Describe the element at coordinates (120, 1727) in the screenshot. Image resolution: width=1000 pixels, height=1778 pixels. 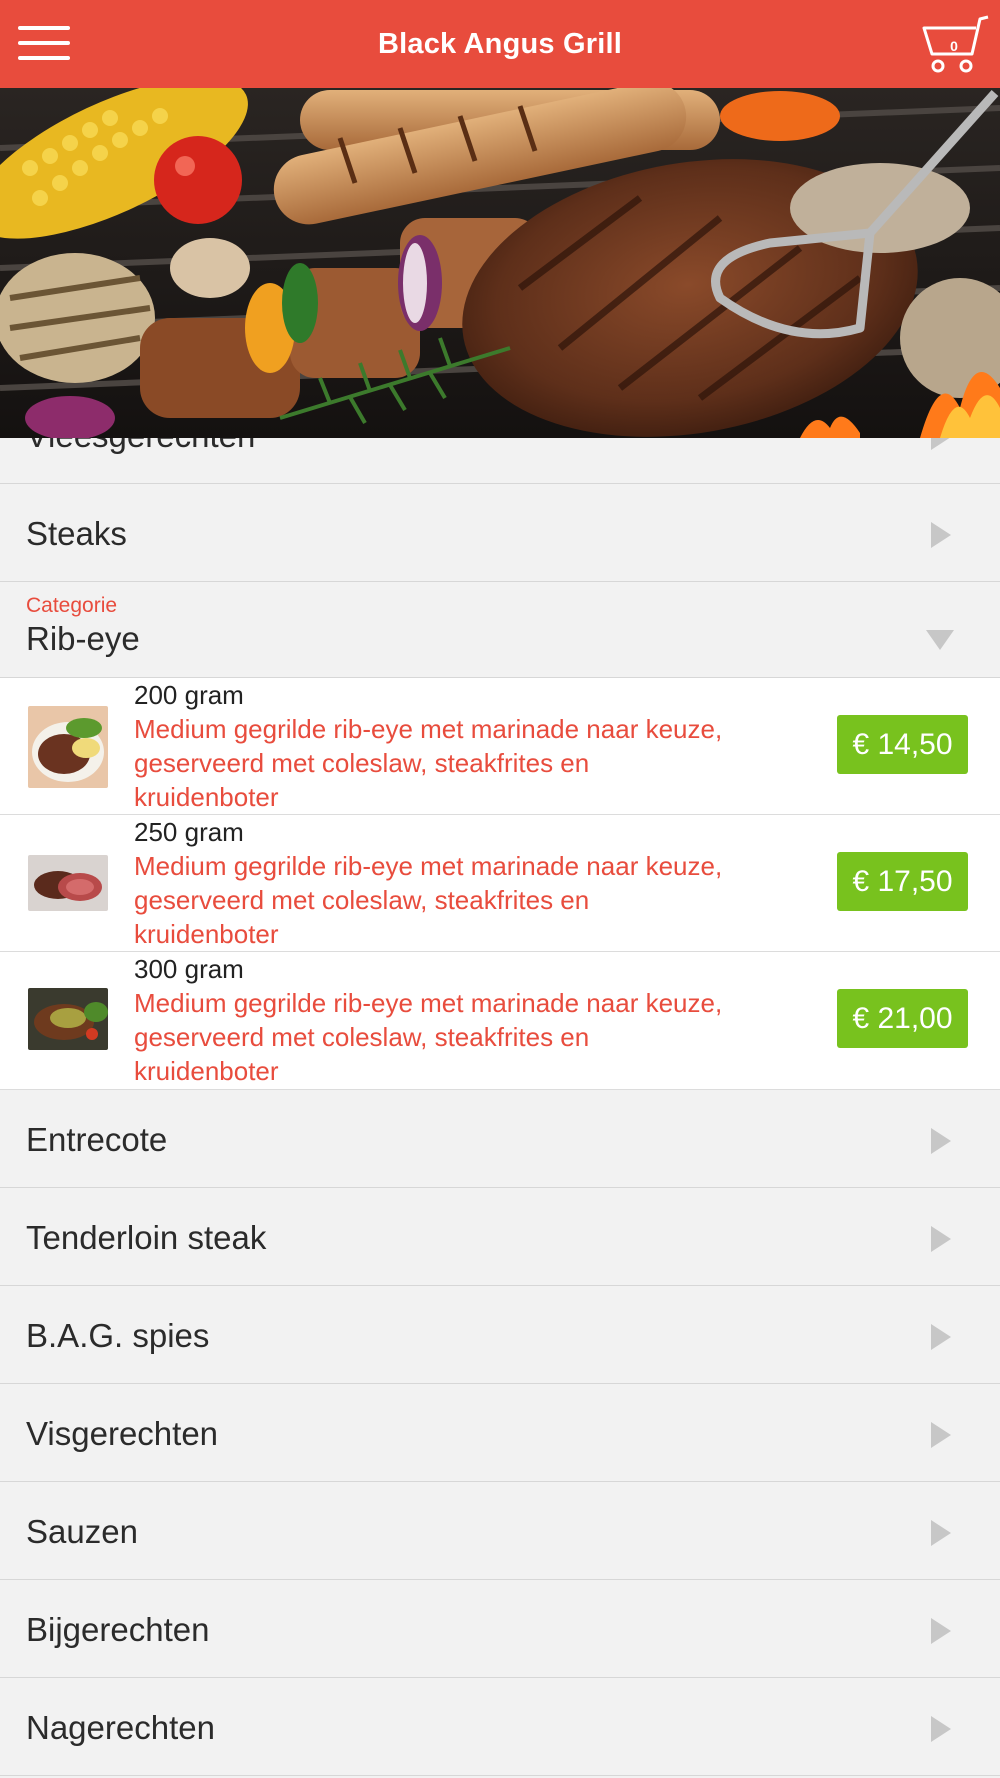
I see `category-label: Nagerechten` at that location.